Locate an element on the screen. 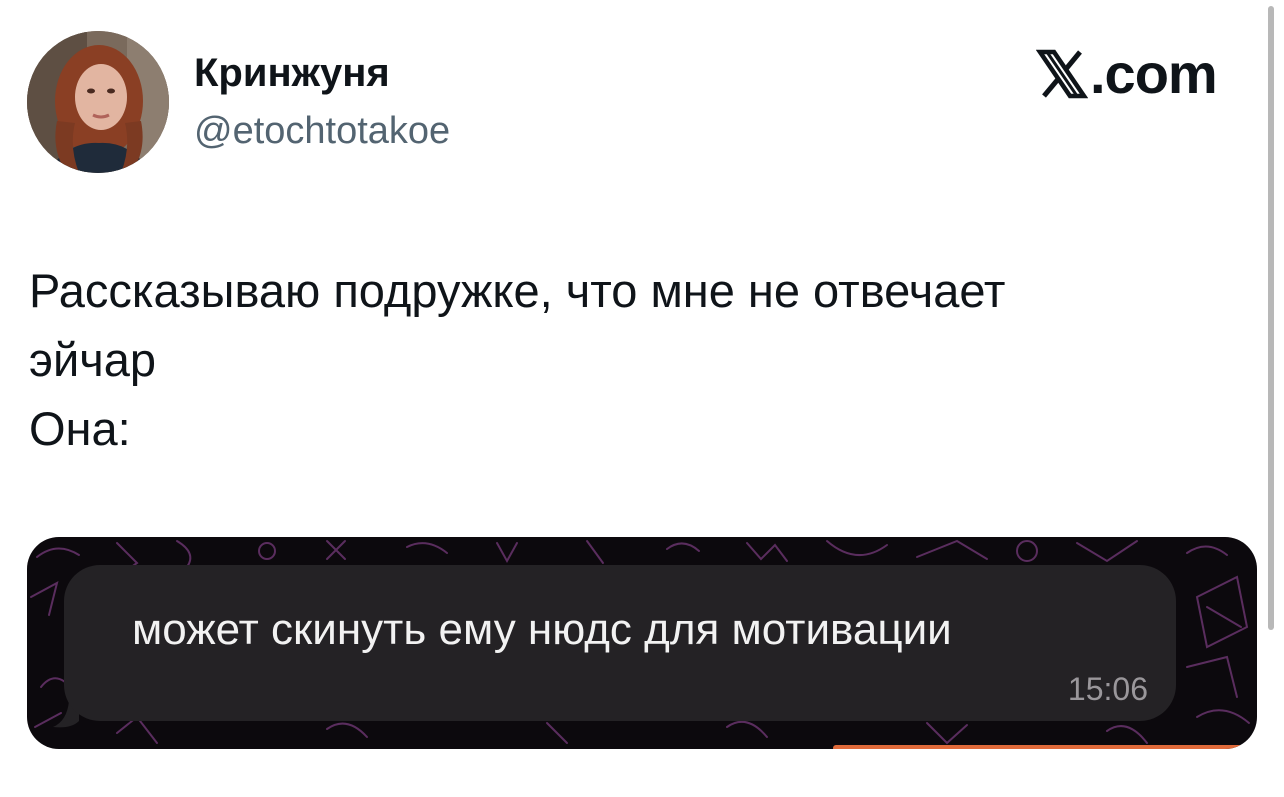 This screenshot has height=797, width=1284. x-logo-icon is located at coordinates (1062, 74).